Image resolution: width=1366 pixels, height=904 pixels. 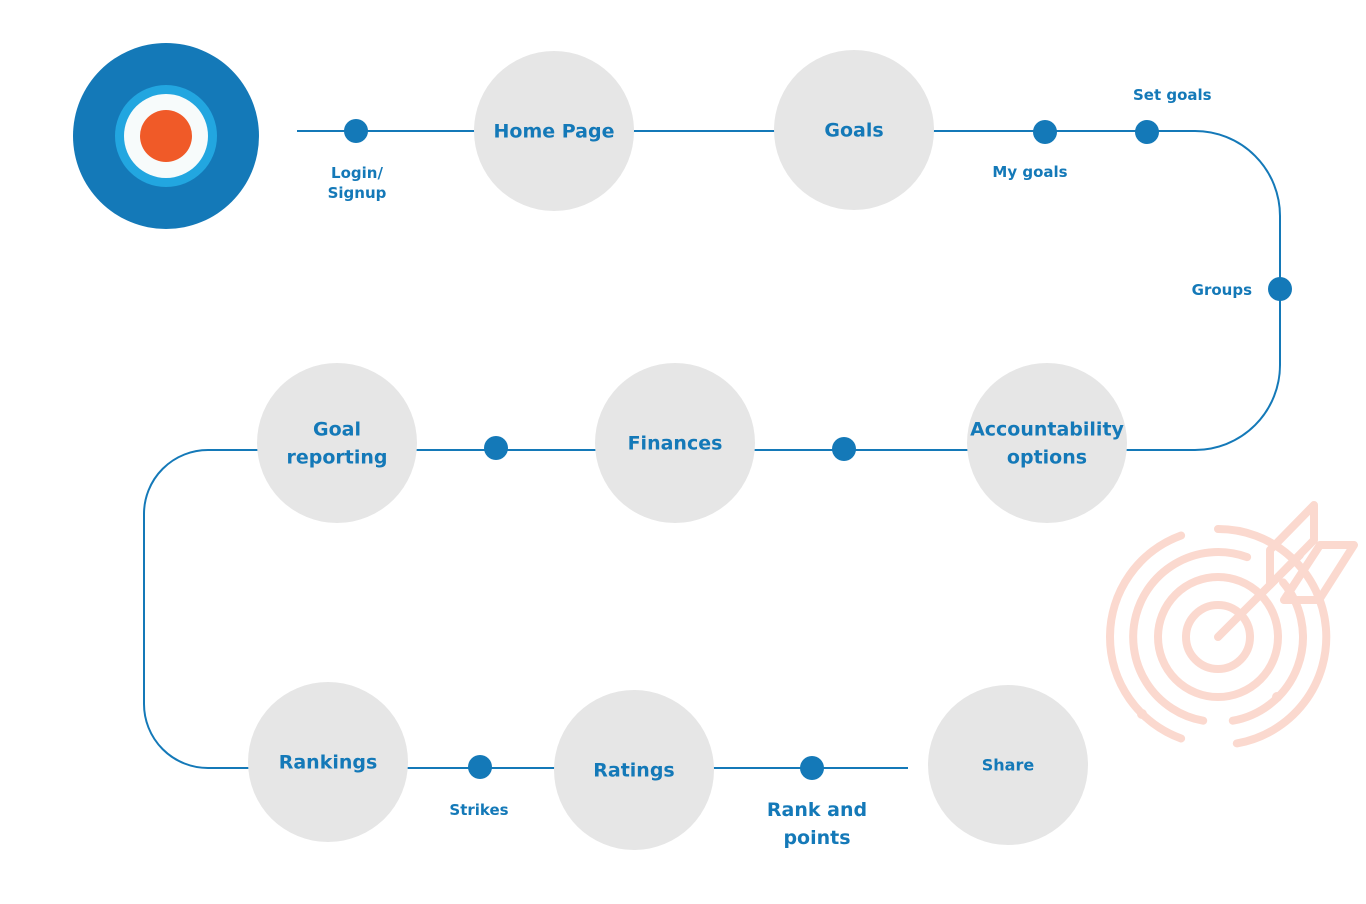 I want to click on connector-finances-goal-reporting, so click(x=496, y=448).